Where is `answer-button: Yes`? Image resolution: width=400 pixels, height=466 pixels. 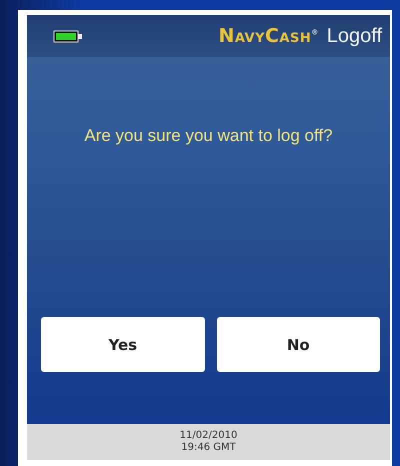 answer-button: Yes is located at coordinates (122, 344).